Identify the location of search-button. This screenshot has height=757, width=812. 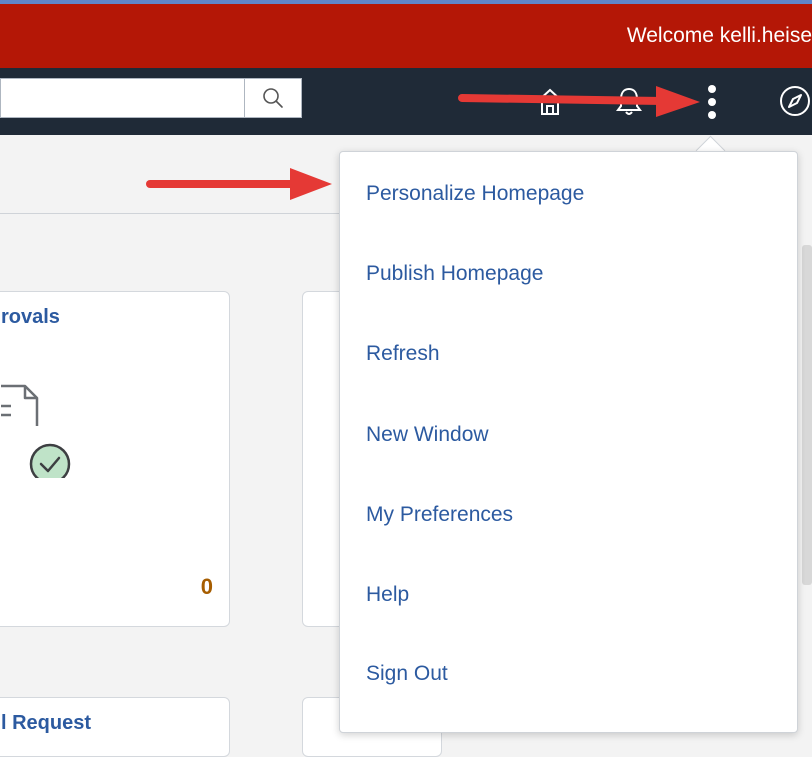
(273, 98).